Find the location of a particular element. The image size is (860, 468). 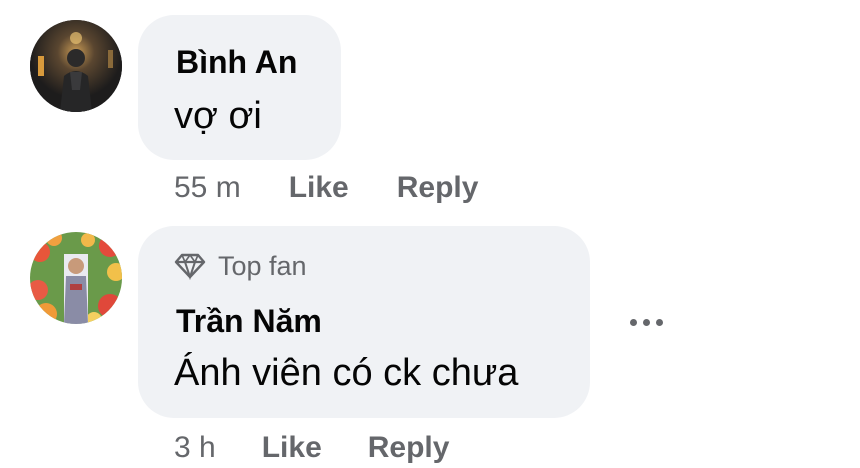

comment-text: Ánh viên có ck chưa is located at coordinates (346, 373).